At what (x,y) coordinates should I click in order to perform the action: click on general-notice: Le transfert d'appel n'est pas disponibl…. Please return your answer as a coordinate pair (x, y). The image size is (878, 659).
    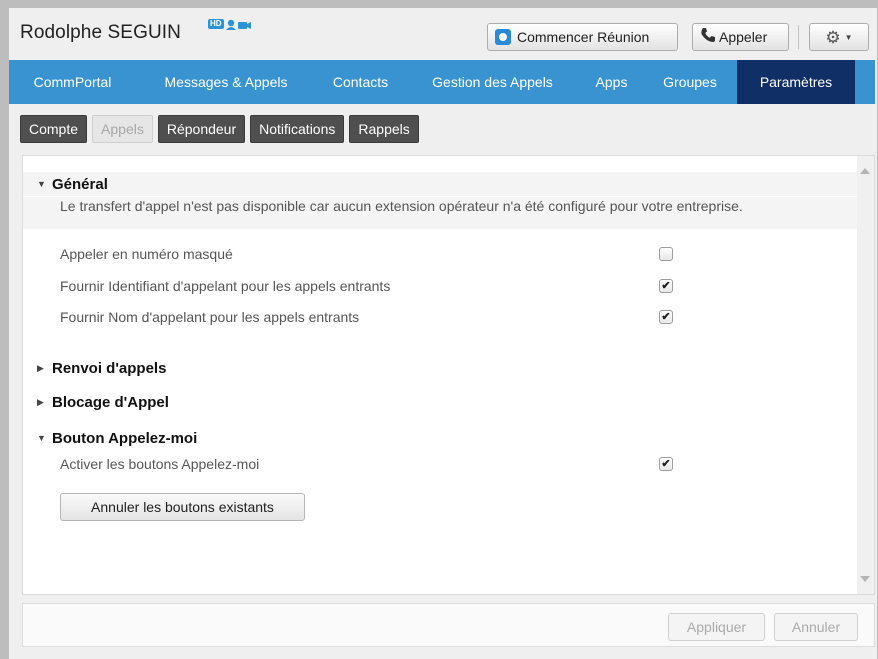
    Looking at the image, I should click on (401, 206).